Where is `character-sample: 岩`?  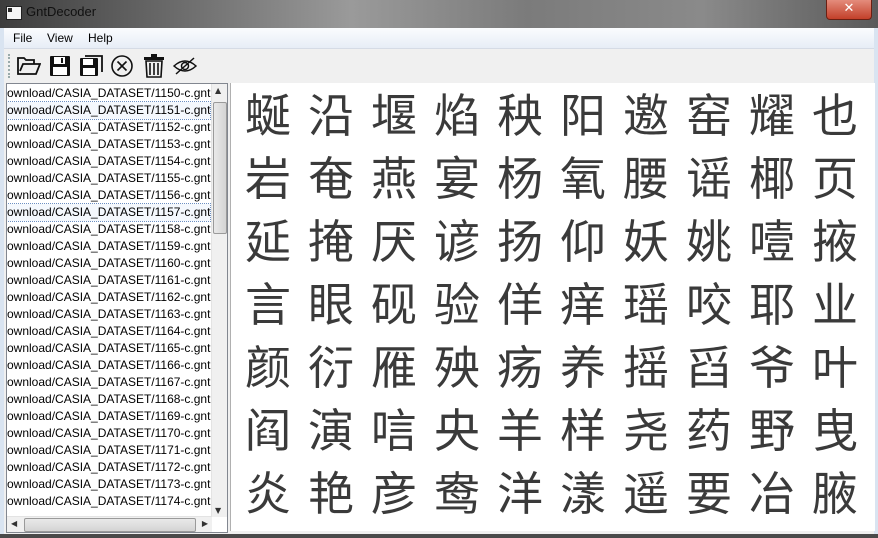 character-sample: 岩 is located at coordinates (268, 179).